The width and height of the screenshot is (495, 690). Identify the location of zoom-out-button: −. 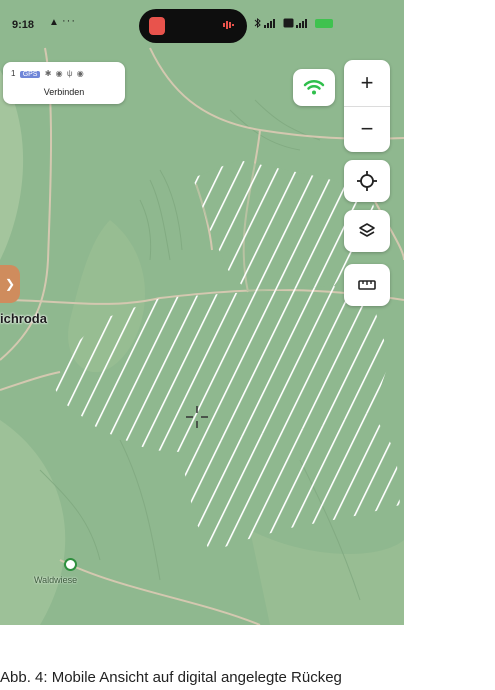
(367, 129).